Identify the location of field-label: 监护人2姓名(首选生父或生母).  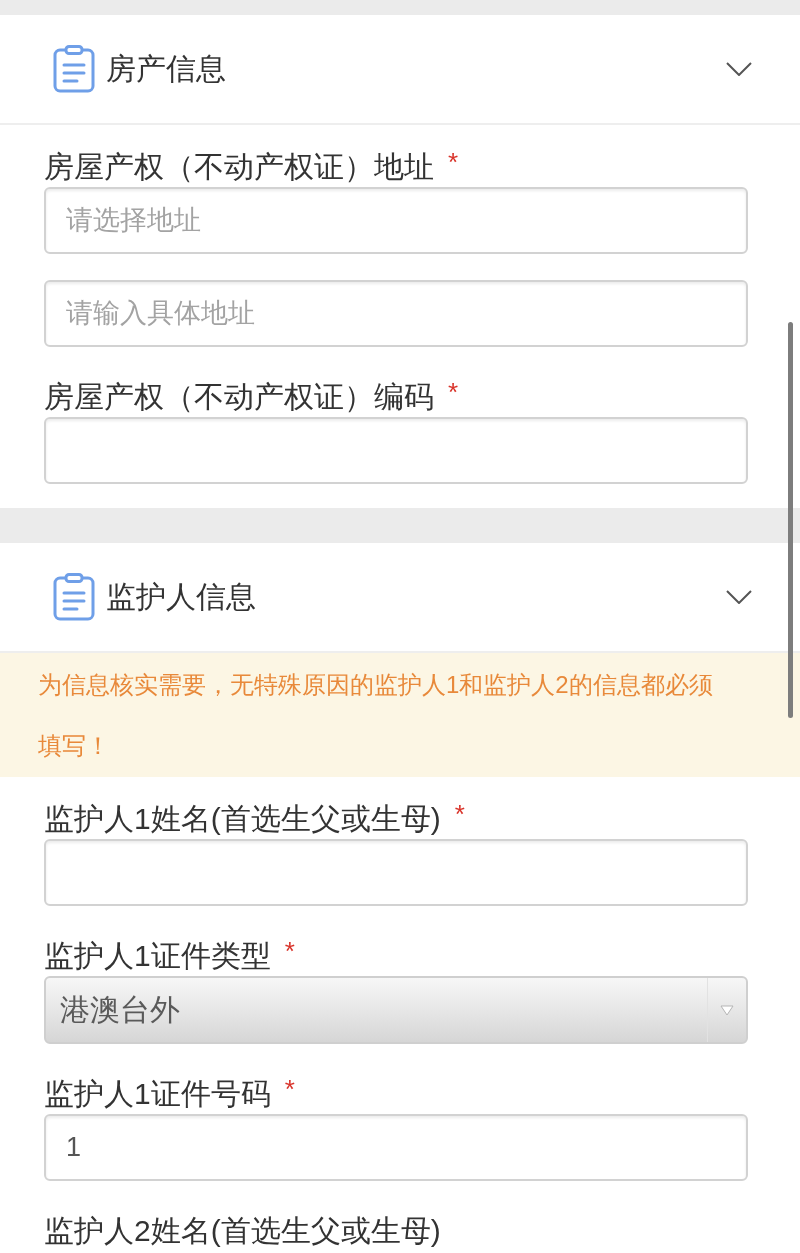
(242, 1231).